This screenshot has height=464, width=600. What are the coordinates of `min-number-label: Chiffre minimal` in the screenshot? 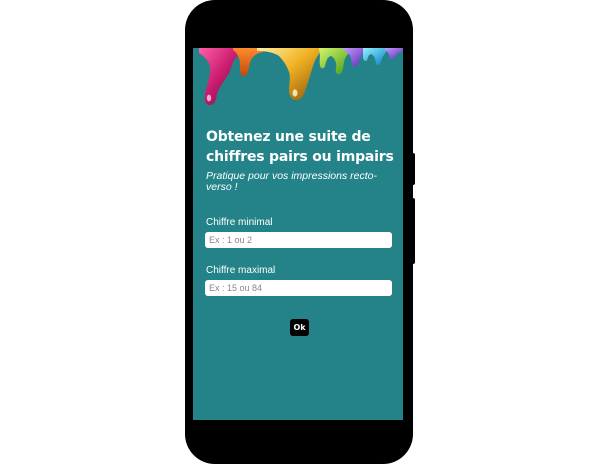 It's located at (239, 222).